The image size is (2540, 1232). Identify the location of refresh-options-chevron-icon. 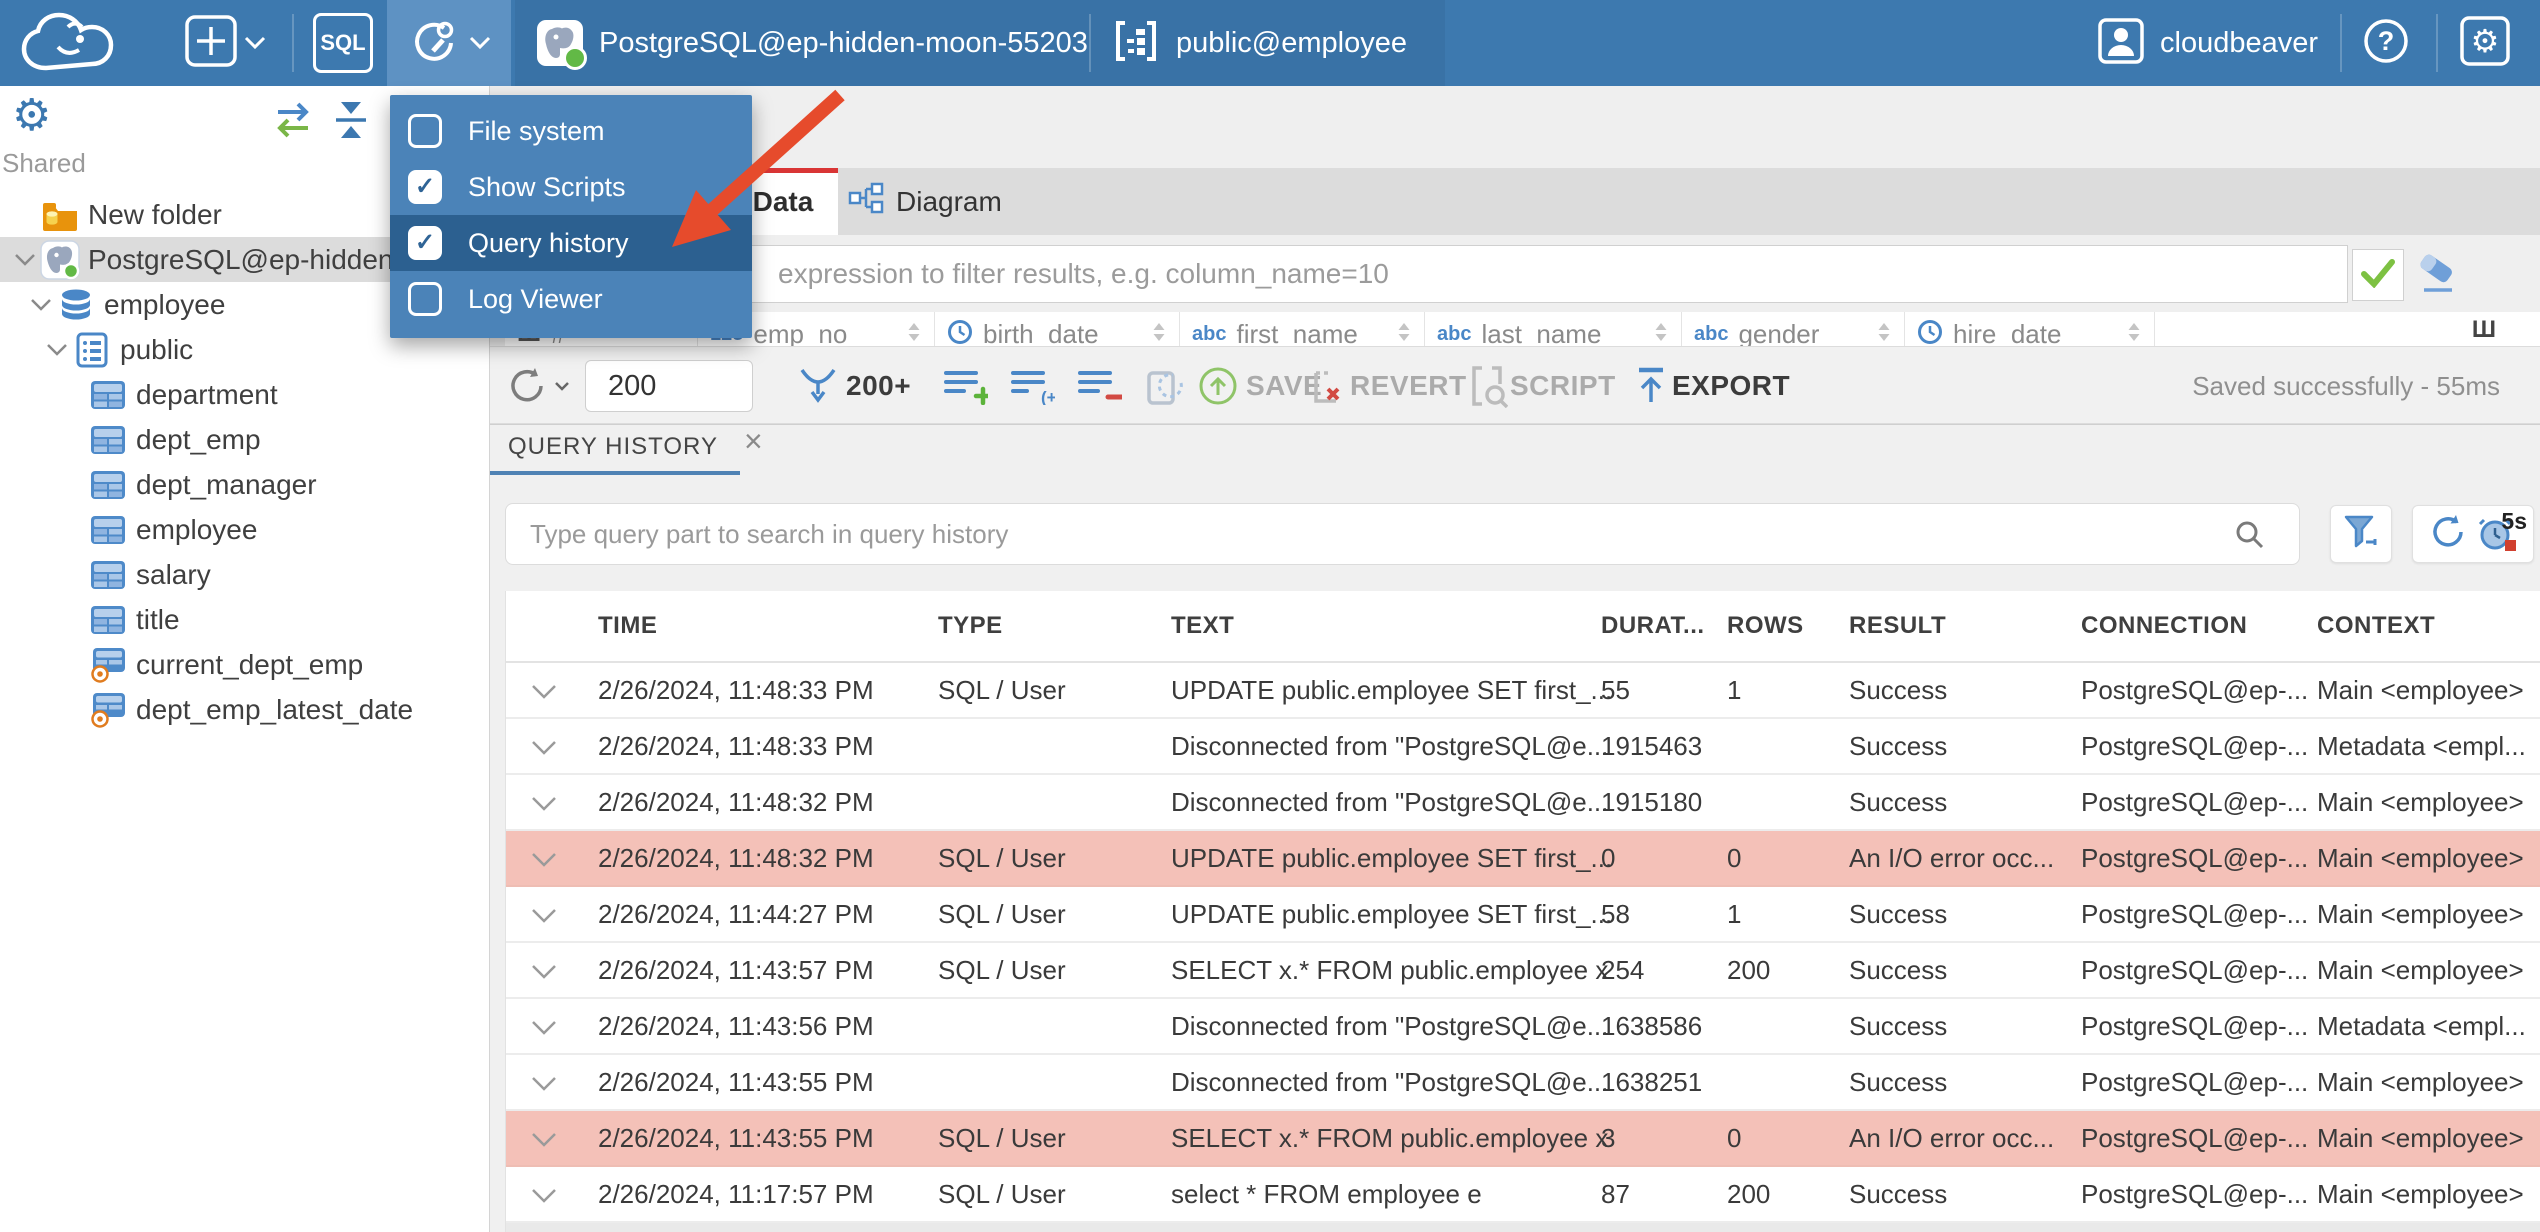
(562, 386).